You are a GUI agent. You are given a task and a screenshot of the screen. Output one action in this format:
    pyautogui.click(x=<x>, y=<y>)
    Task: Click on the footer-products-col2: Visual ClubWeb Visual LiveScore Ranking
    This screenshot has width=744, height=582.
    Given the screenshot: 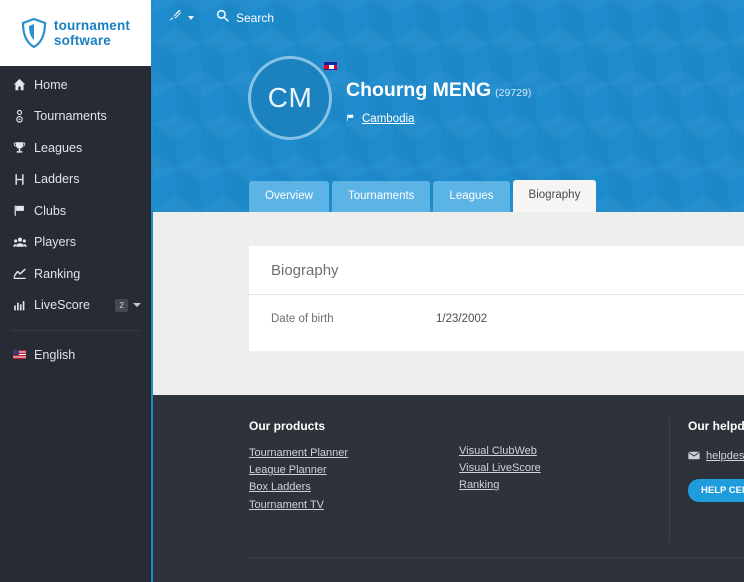 What is the action you would take?
    pyautogui.click(x=564, y=480)
    